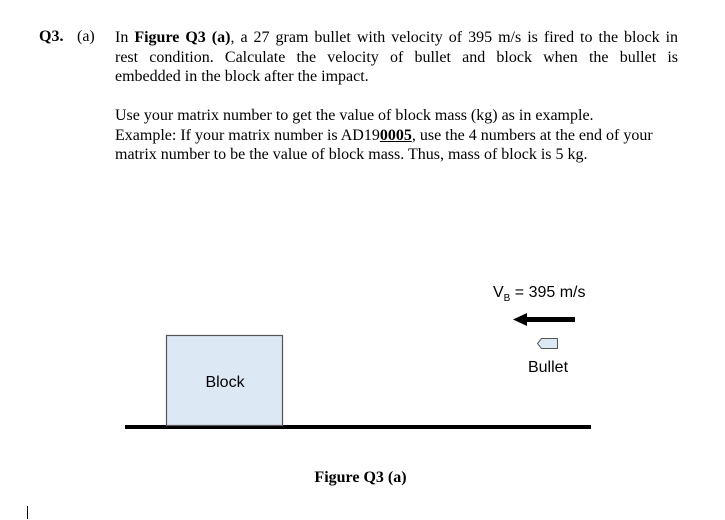  What do you see at coordinates (547, 343) in the screenshot?
I see `bullet-icon` at bounding box center [547, 343].